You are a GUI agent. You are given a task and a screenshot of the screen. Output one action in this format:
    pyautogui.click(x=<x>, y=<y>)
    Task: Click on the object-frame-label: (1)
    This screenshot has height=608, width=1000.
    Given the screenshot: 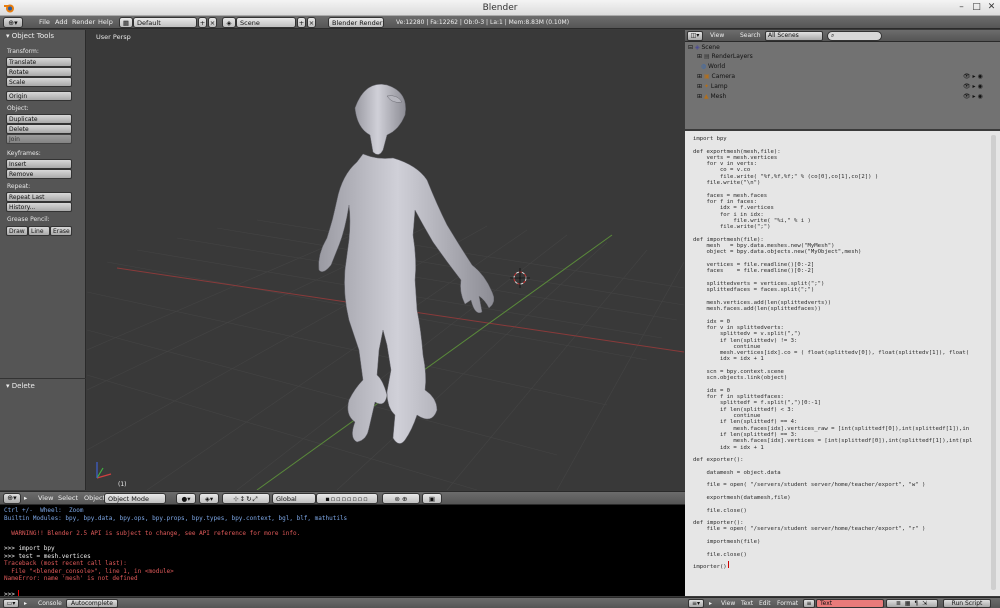 What is the action you would take?
    pyautogui.click(x=122, y=484)
    